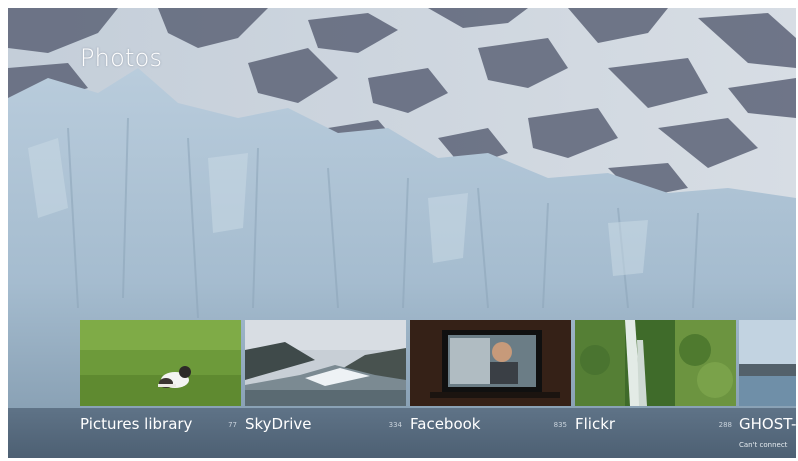  What do you see at coordinates (490, 363) in the screenshot?
I see `facebook-thumbnail` at bounding box center [490, 363].